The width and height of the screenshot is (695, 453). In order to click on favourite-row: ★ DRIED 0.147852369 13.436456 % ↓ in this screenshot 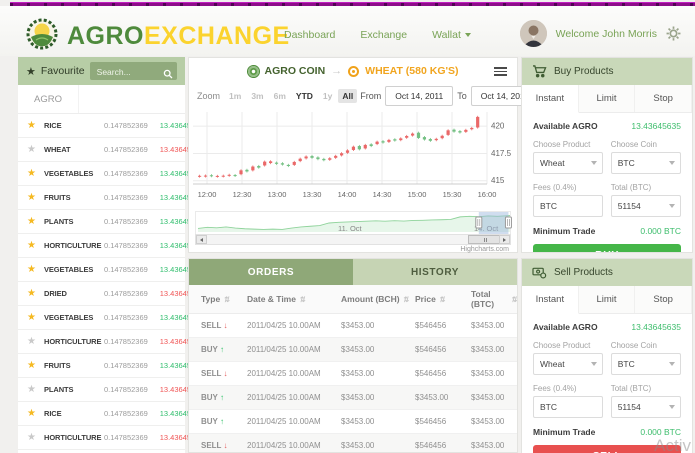, I will do `click(114, 294)`.